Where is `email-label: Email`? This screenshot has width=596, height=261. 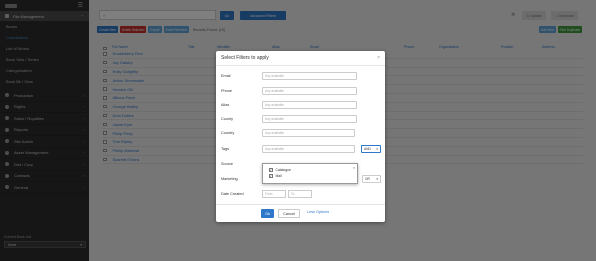 email-label: Email is located at coordinates (226, 76).